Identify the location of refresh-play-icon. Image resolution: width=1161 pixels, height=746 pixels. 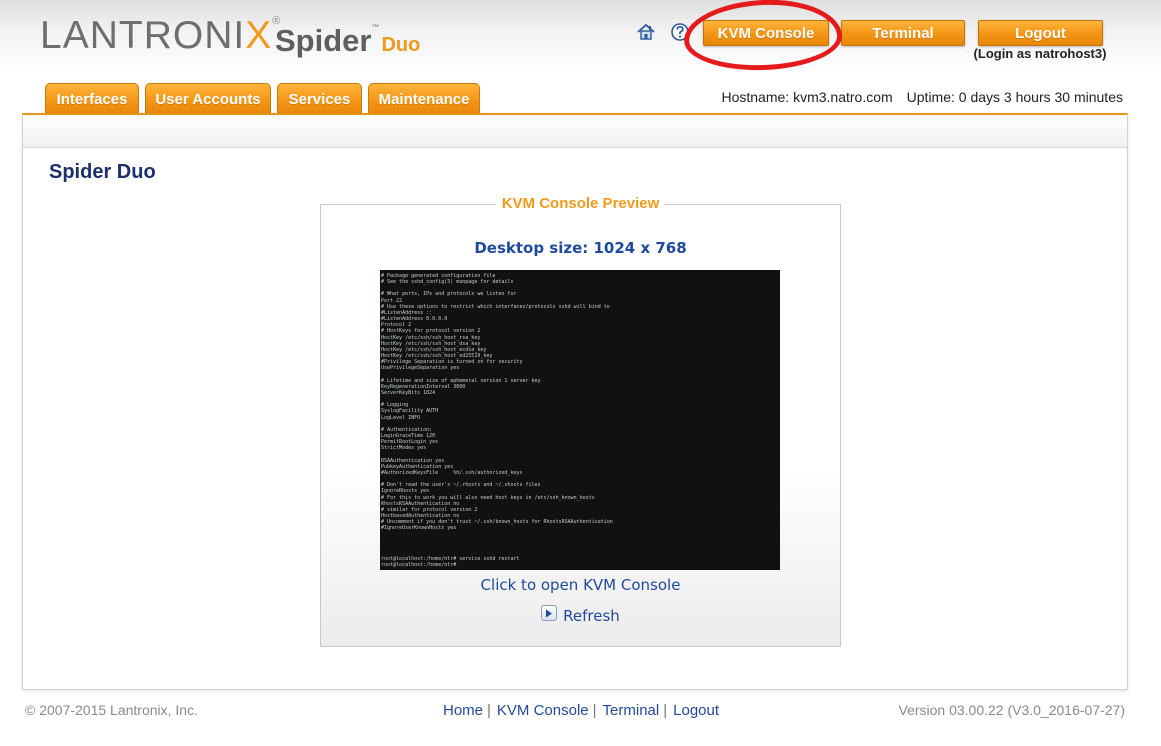
(549, 613).